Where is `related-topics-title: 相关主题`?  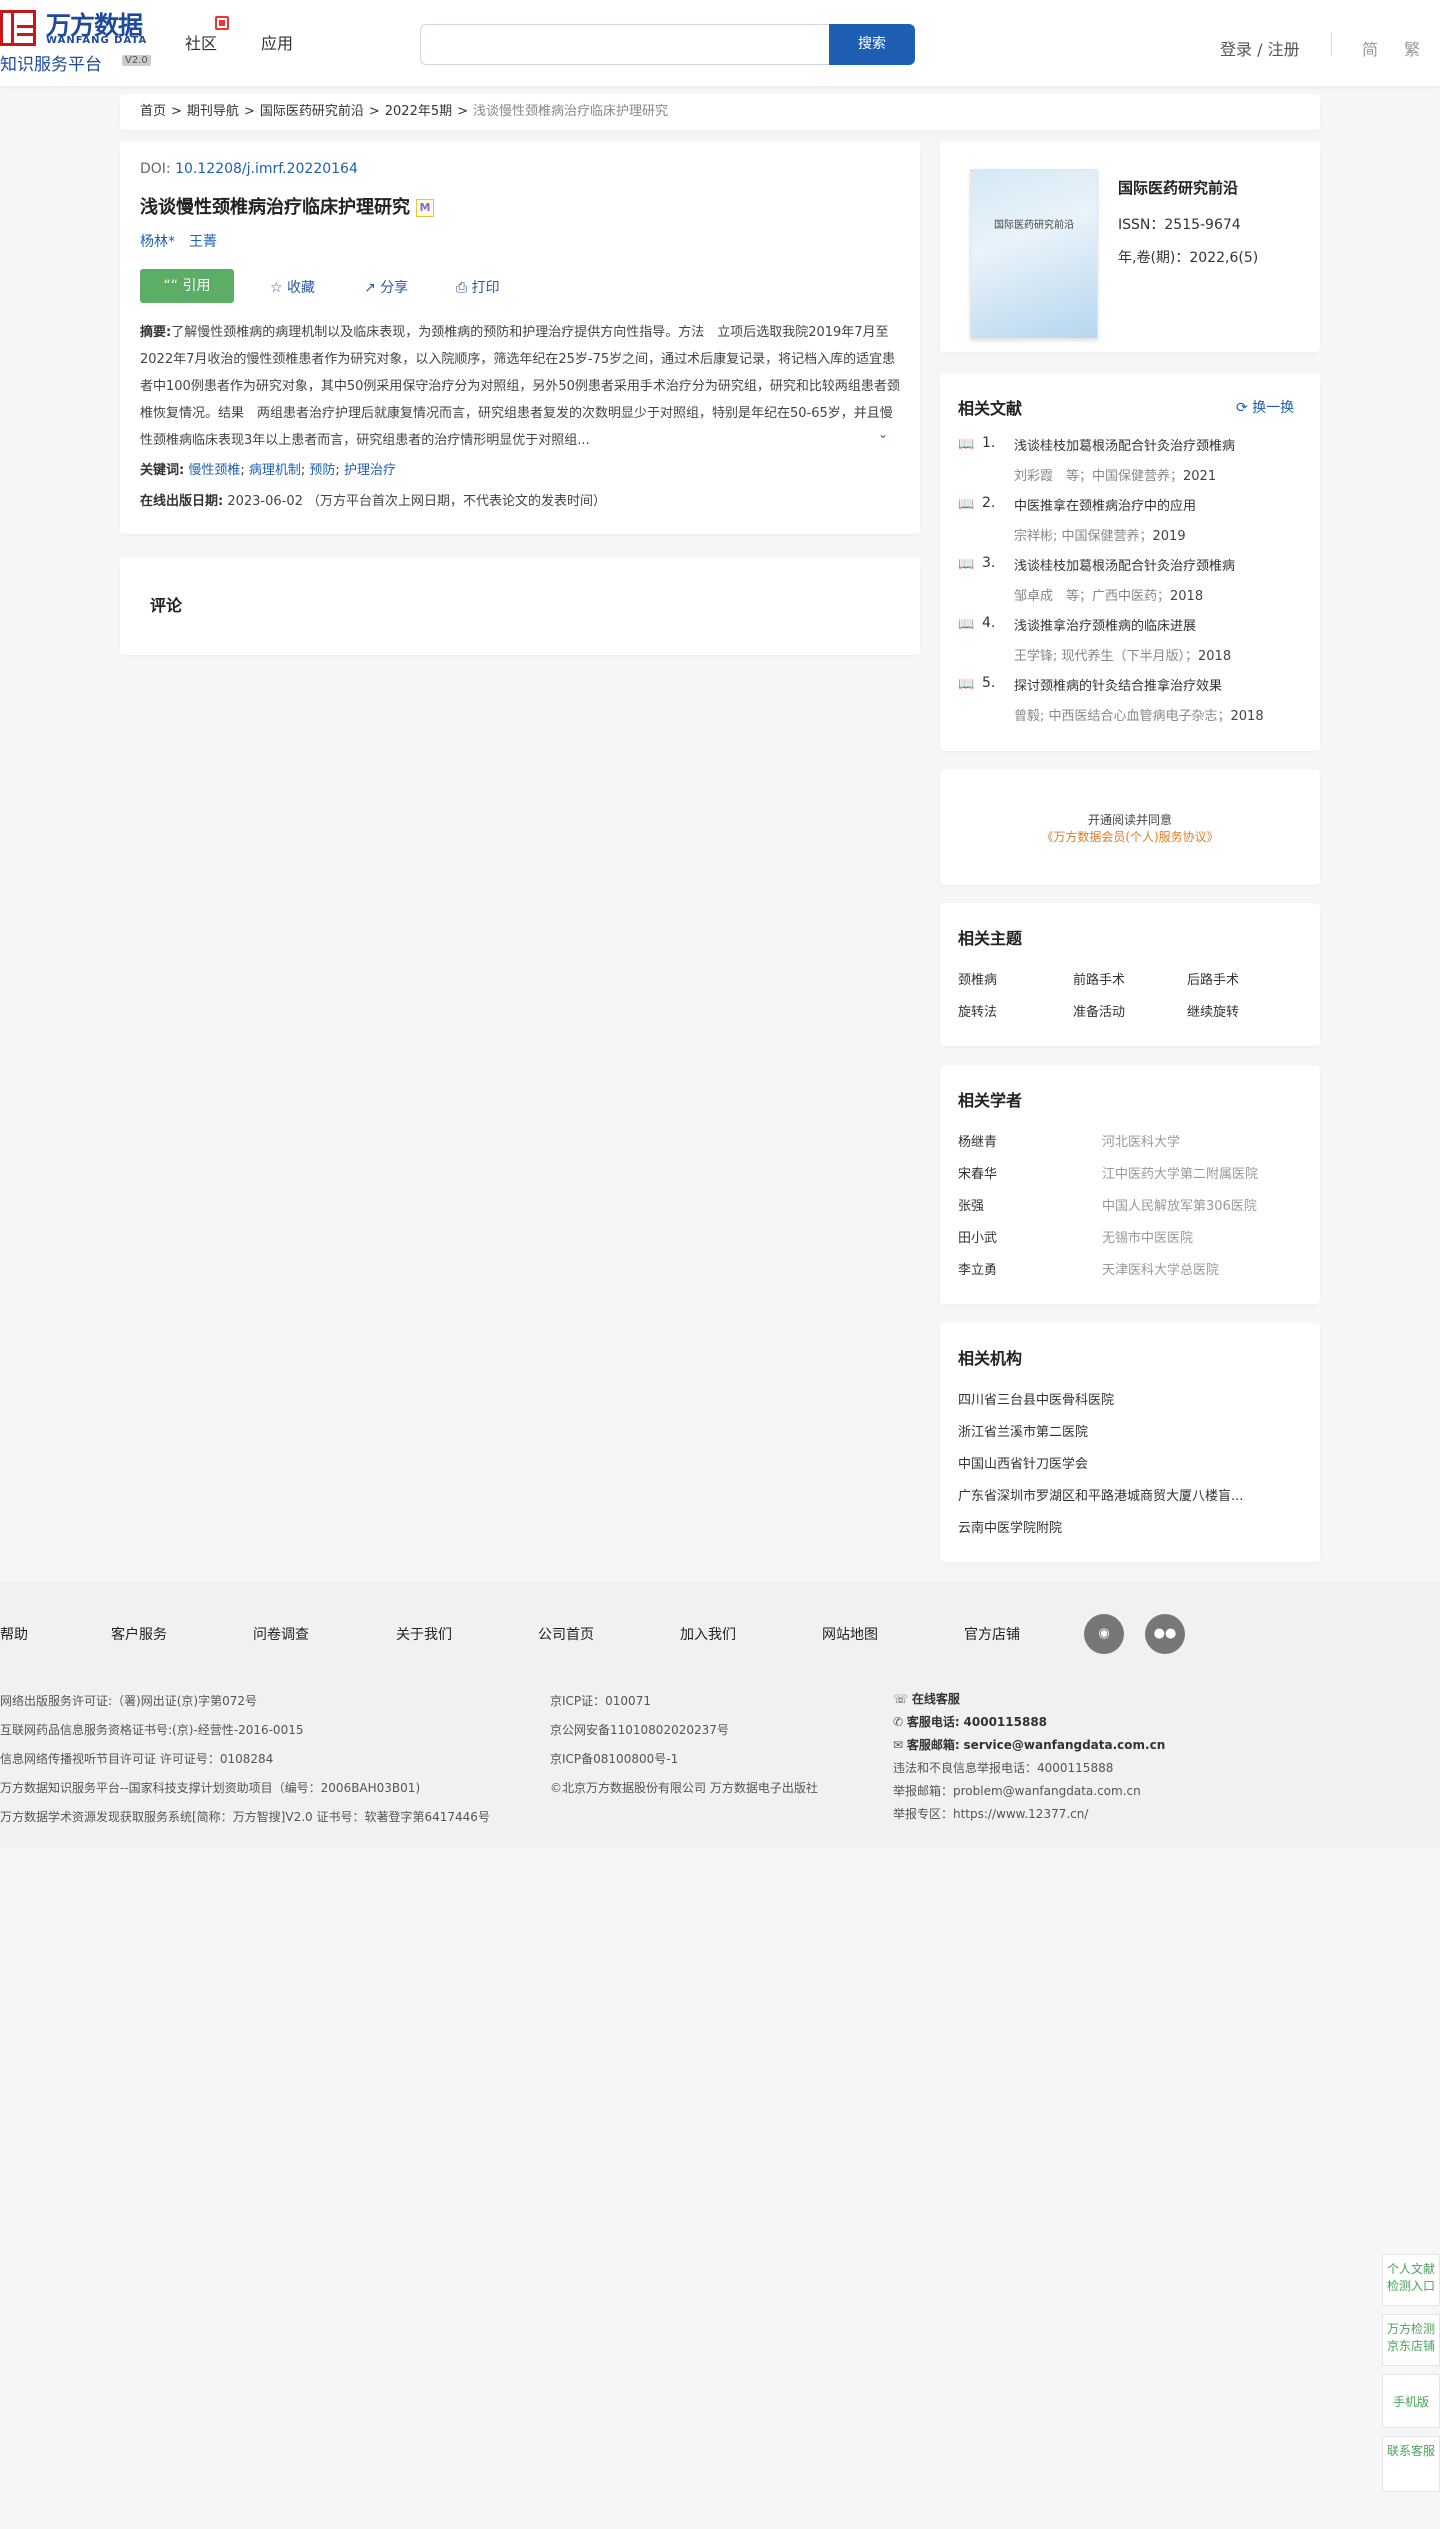 related-topics-title: 相关主题 is located at coordinates (990, 938).